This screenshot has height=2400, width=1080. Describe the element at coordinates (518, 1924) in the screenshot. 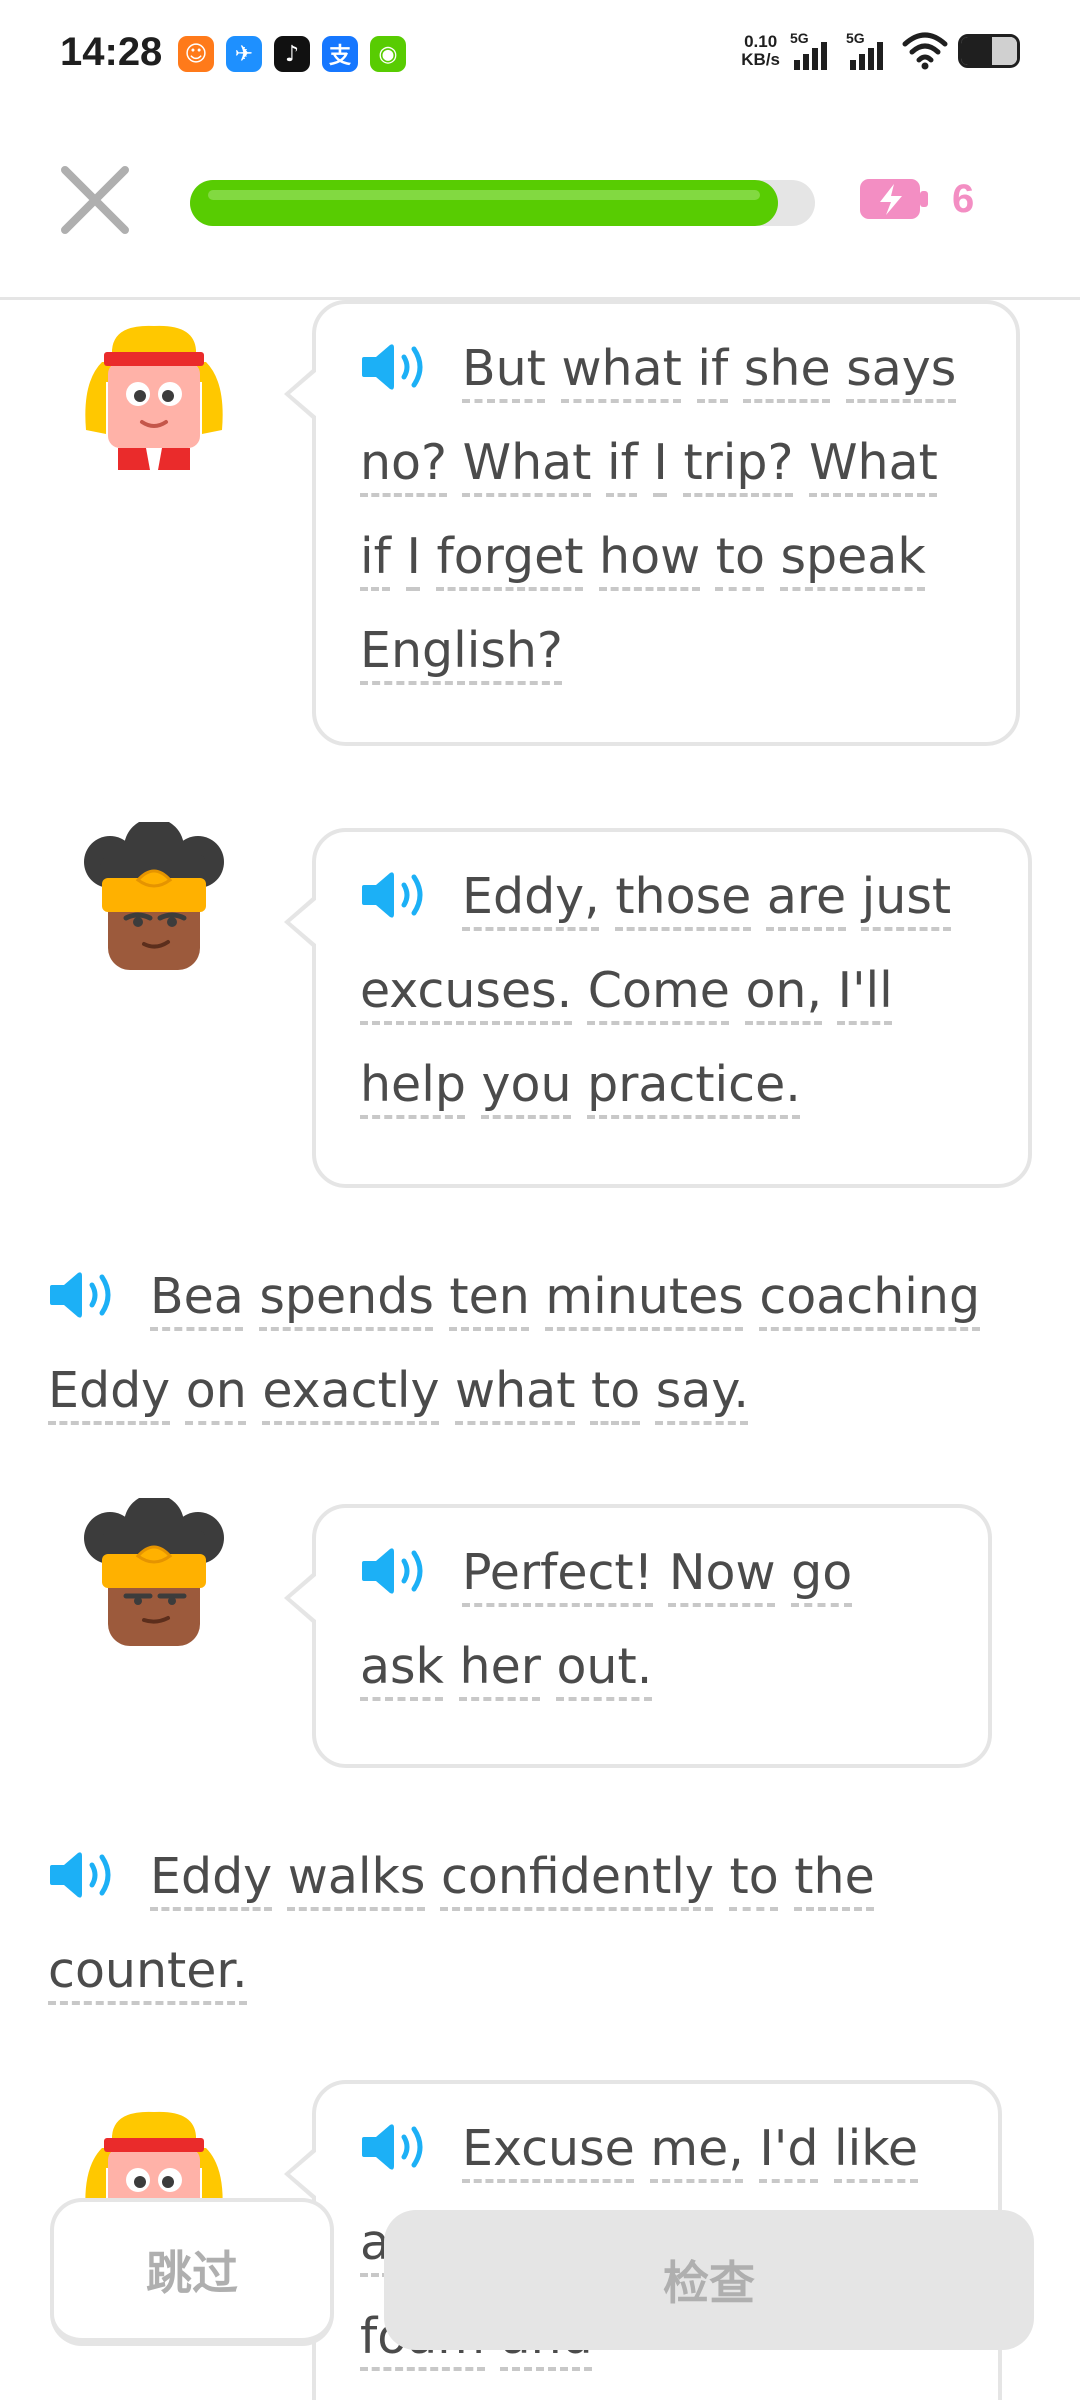

I see `line-text: Eddy walks confidently to the counter.` at that location.